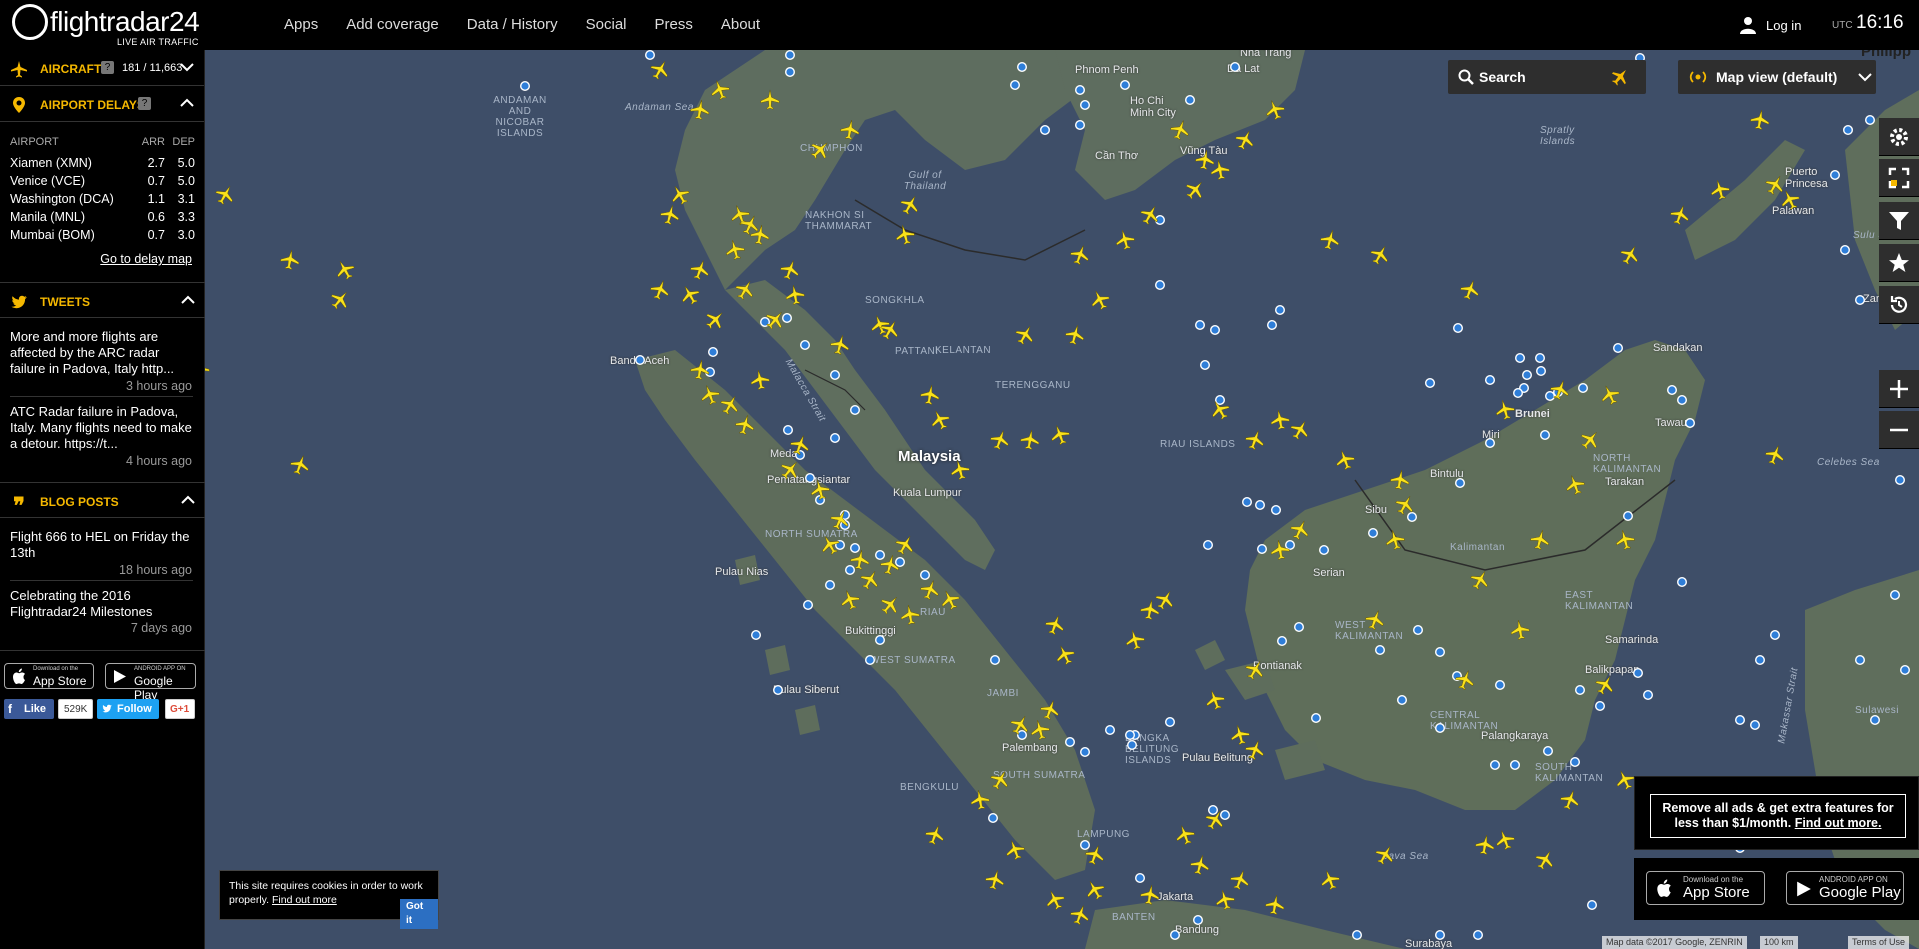  I want to click on nav-data-history: Data / History, so click(512, 25).